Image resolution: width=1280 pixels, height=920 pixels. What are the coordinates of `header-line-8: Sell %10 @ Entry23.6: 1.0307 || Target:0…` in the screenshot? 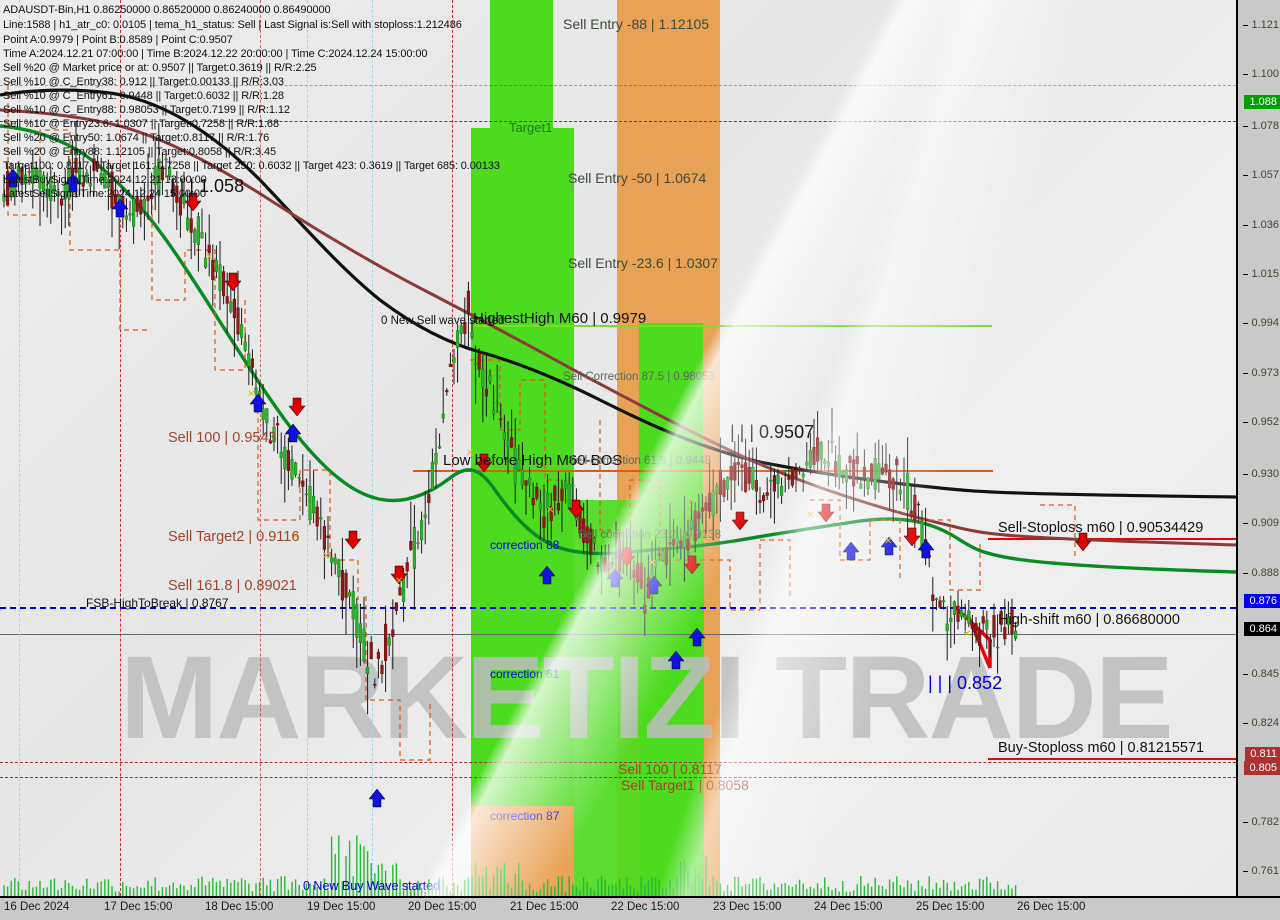 It's located at (141, 124).